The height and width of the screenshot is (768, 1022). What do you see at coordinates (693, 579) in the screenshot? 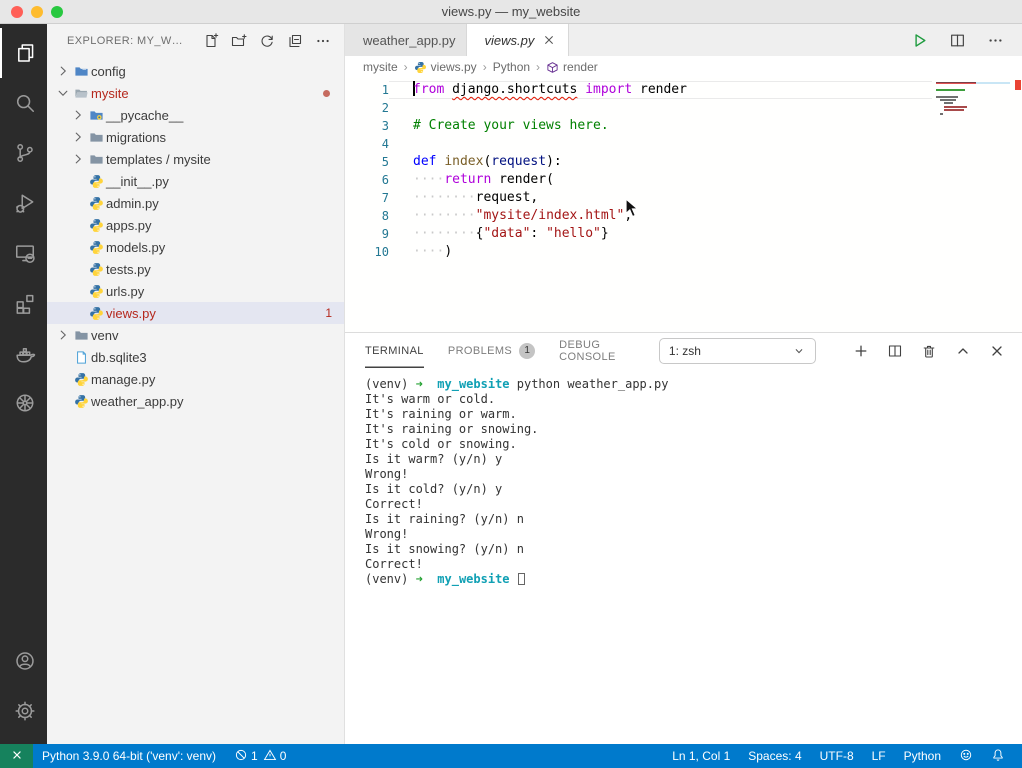
I see `terminal-line: (venv) ➜ my_website` at bounding box center [693, 579].